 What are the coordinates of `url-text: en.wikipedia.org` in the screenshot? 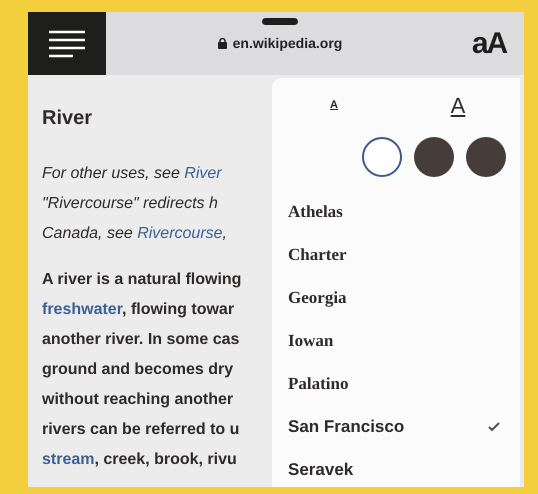 It's located at (287, 43).